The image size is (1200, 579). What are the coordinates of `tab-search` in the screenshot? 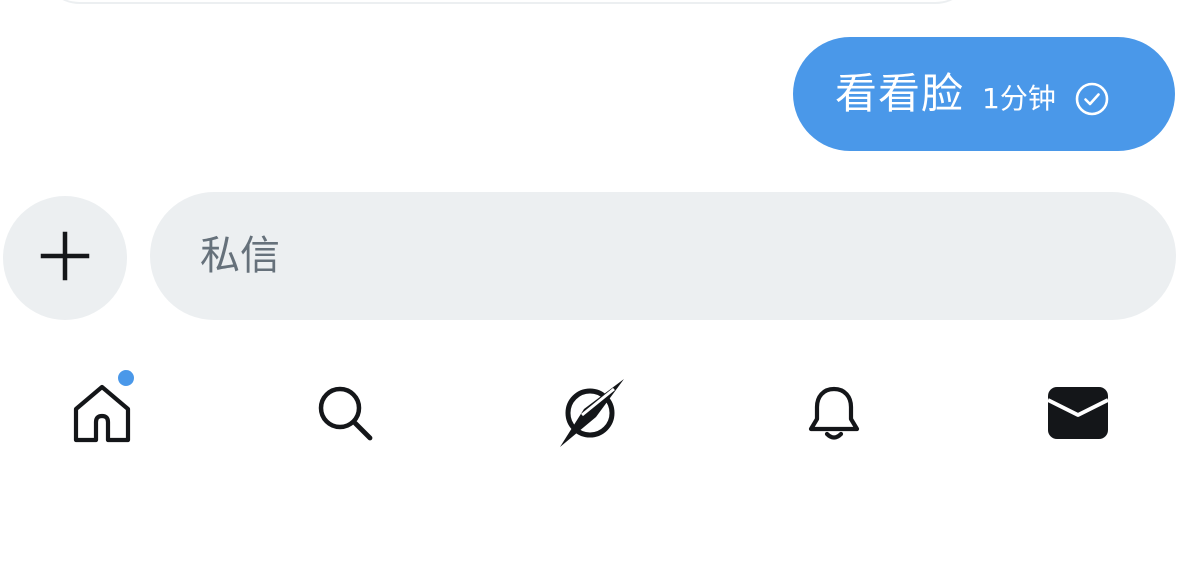 It's located at (345, 415).